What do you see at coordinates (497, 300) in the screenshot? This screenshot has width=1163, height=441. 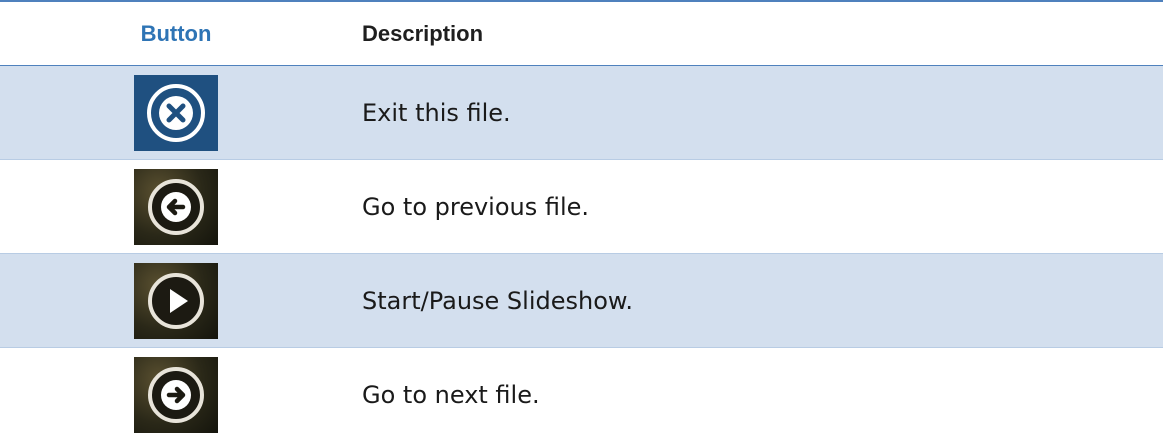 I see `row-description: Start/Pause Slideshow.` at bounding box center [497, 300].